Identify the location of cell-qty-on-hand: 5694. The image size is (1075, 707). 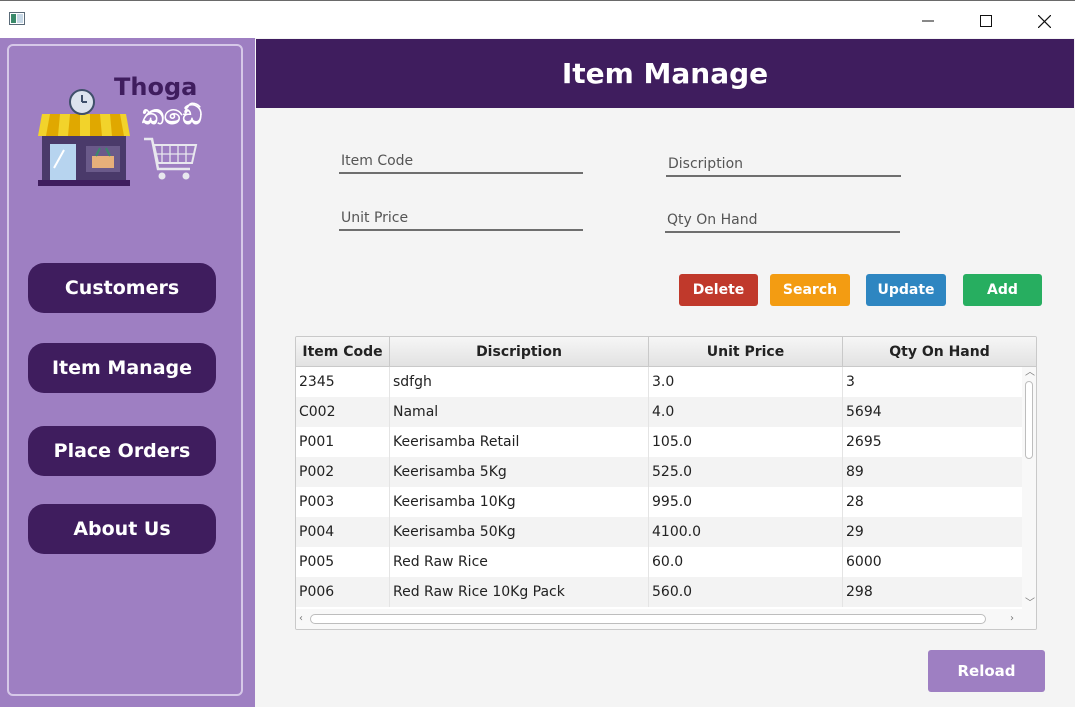
(864, 412).